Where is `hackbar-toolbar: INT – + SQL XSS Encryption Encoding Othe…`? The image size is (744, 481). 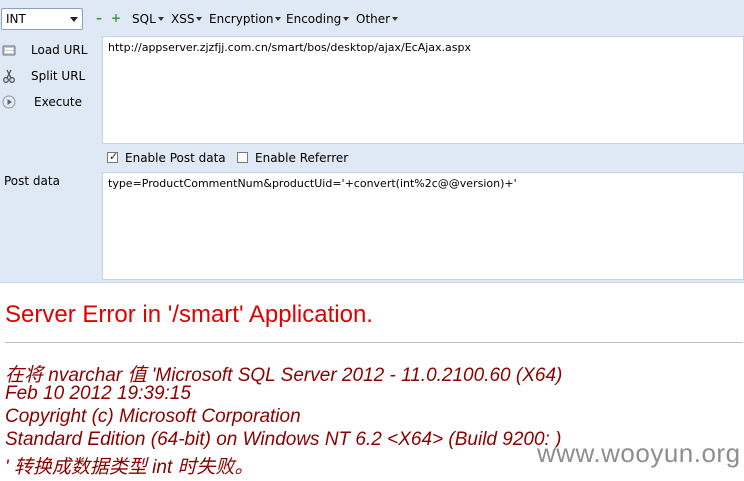
hackbar-toolbar: INT – + SQL XSS Encryption Encoding Othe… is located at coordinates (372, 20).